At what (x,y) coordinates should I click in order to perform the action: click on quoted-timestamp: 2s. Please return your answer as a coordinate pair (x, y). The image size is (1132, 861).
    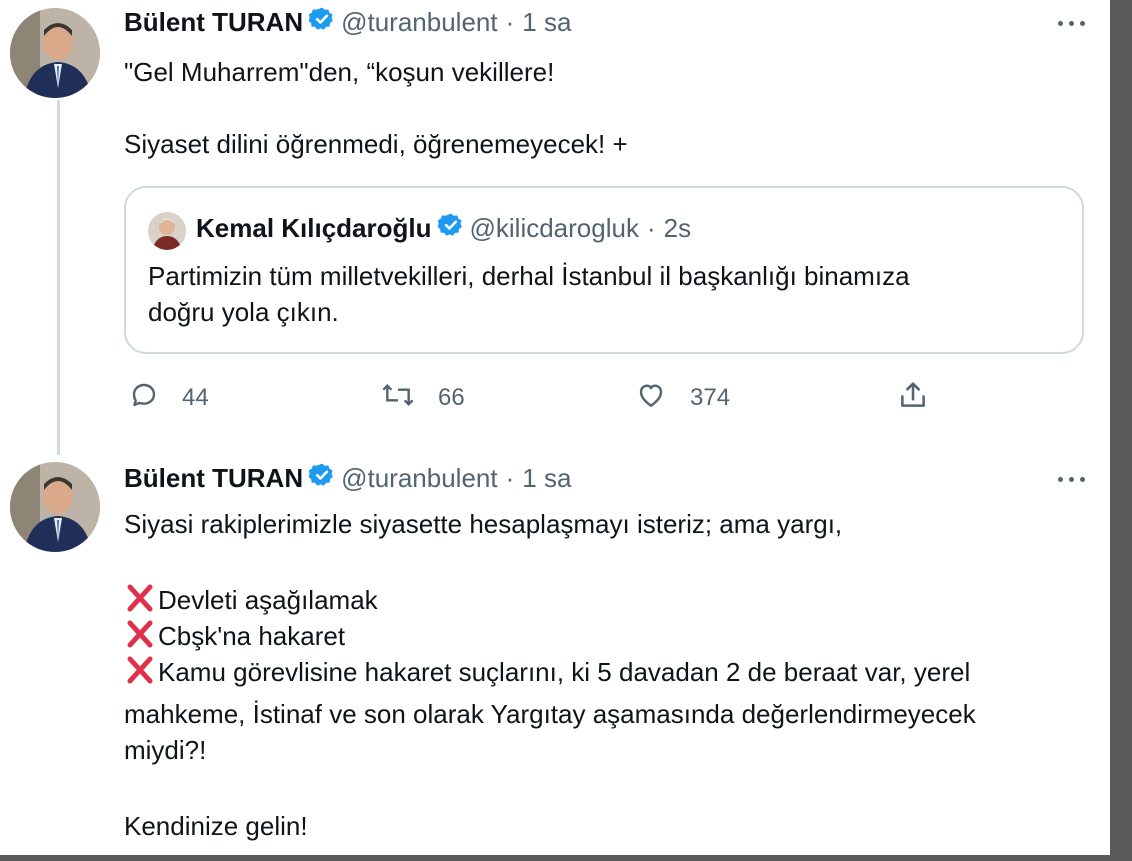
    Looking at the image, I should click on (677, 228).